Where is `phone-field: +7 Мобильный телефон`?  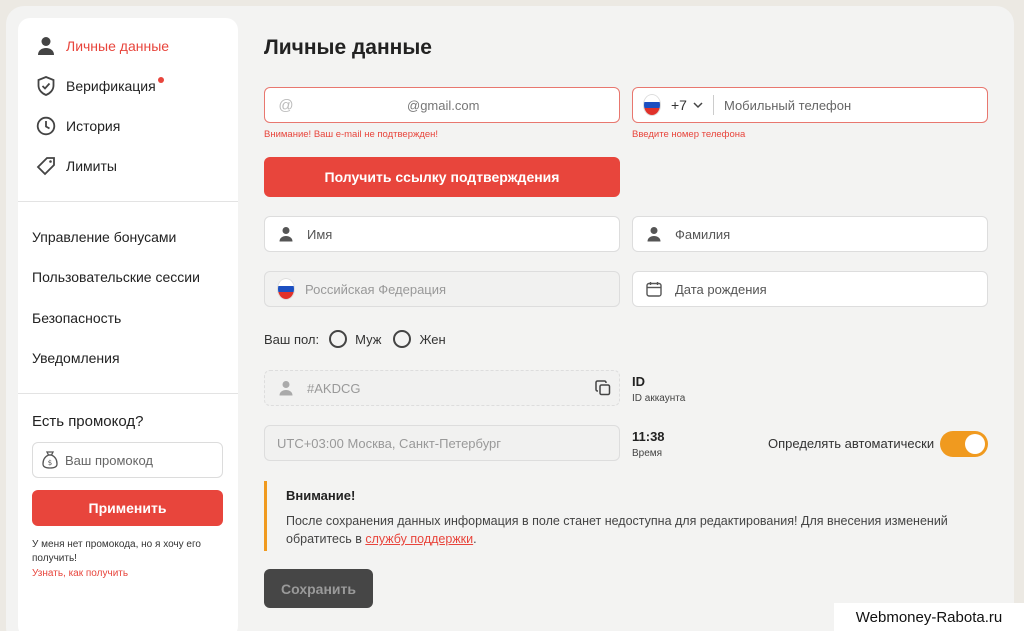
phone-field: +7 Мобильный телефон is located at coordinates (810, 105).